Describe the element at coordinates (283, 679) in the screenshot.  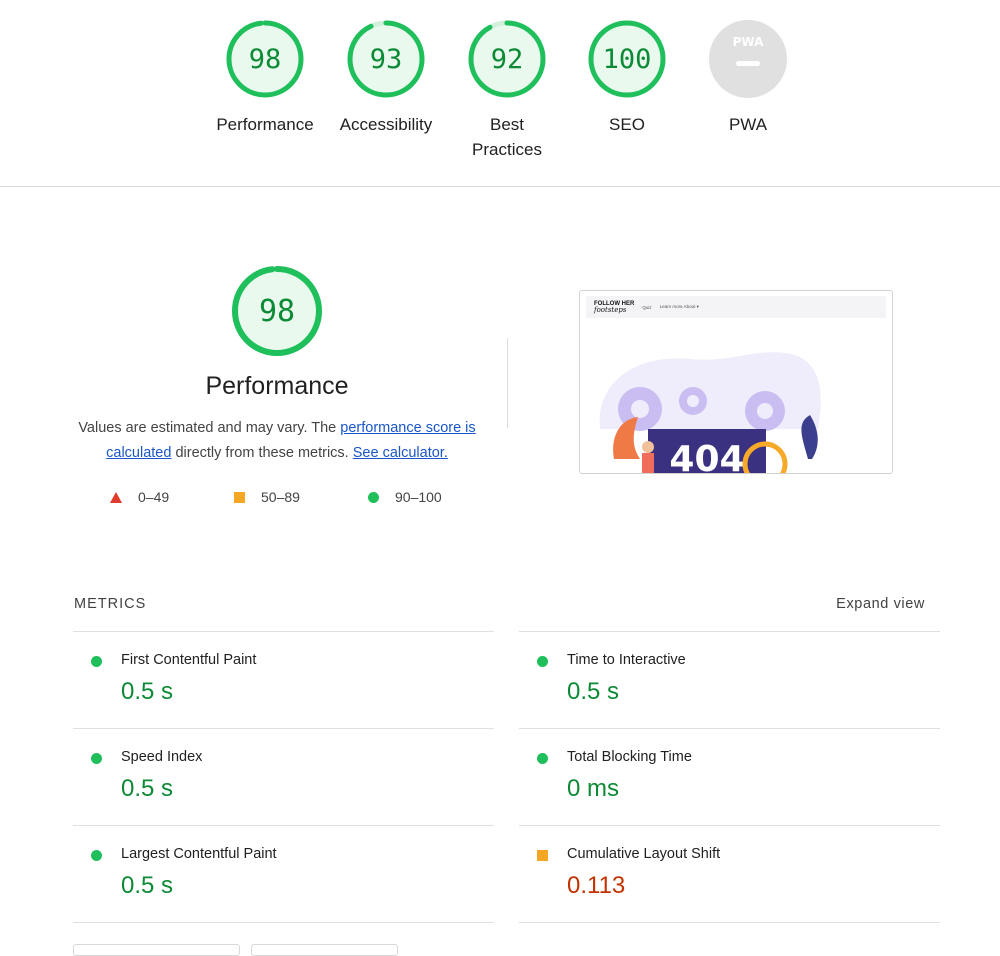
I see `metric-first-contentful-paint: First Contentful Paint 0.5 s` at that location.